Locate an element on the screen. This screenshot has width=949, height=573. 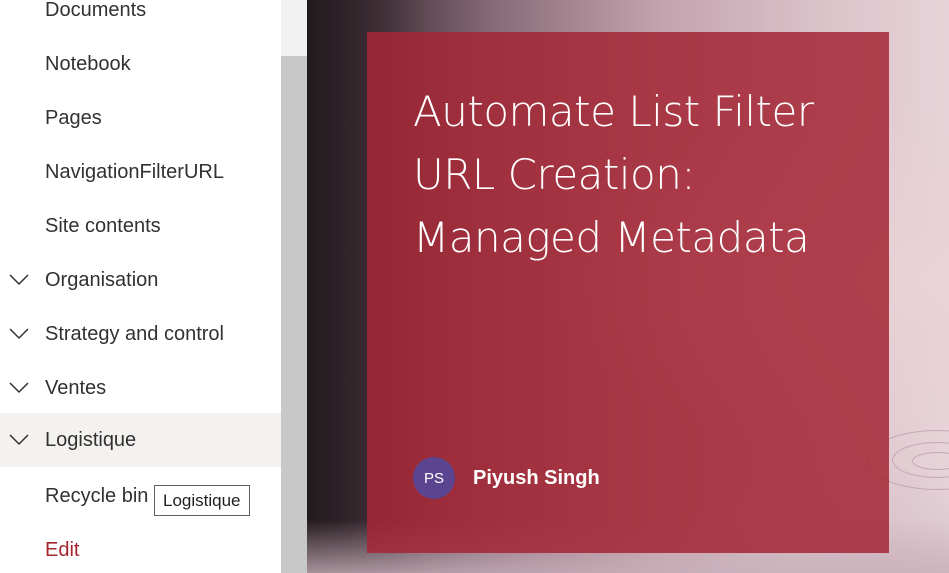
nav-item-pages: Pages is located at coordinates (140, 118).